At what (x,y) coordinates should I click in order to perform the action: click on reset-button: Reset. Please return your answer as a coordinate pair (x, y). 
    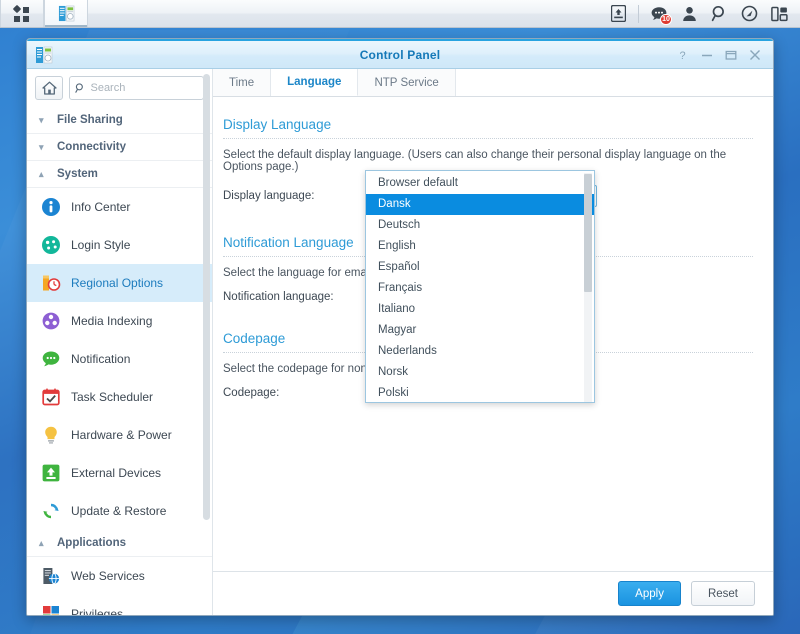
    Looking at the image, I should click on (722, 593).